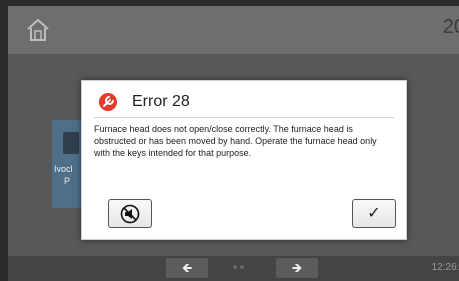  Describe the element at coordinates (71, 143) in the screenshot. I see `program-icon` at that location.